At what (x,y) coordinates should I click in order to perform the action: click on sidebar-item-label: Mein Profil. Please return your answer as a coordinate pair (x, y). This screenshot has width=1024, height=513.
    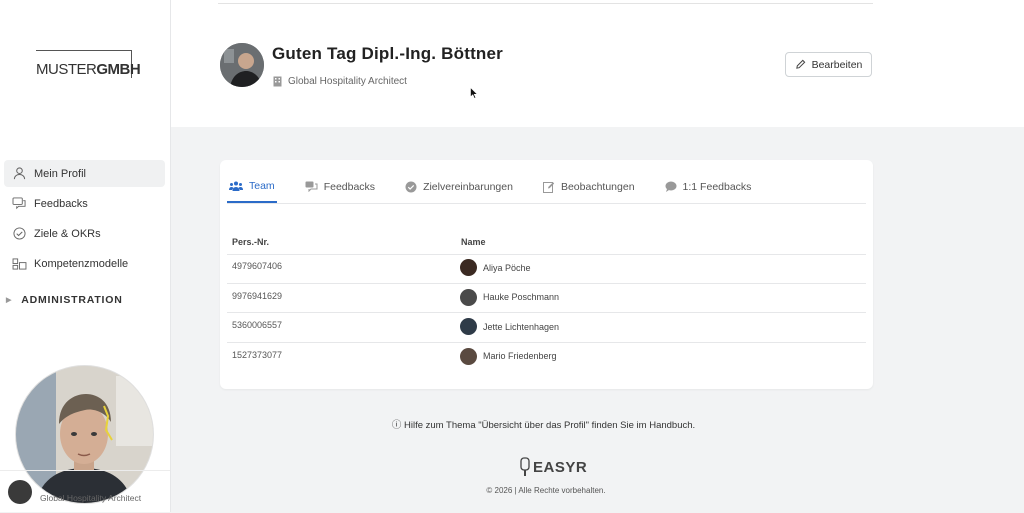
    Looking at the image, I should click on (60, 173).